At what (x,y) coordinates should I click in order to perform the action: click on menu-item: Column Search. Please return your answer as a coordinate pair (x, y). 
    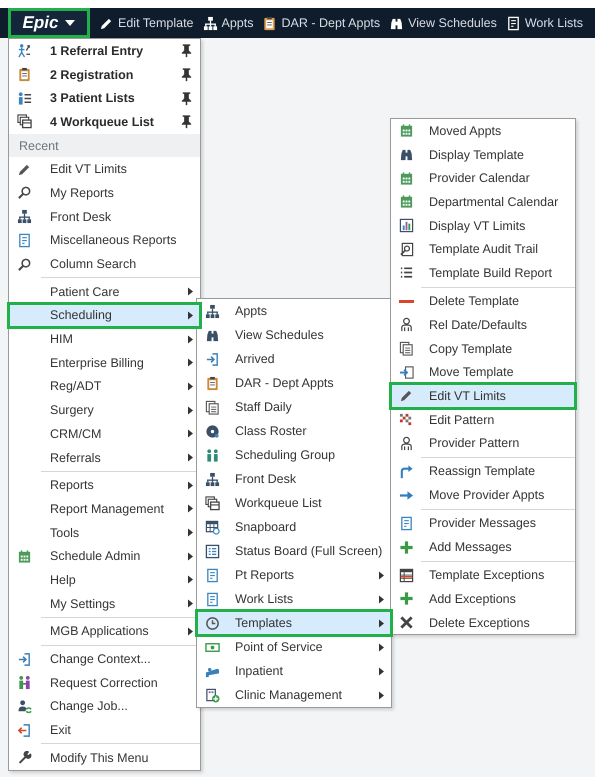
    Looking at the image, I should click on (104, 264).